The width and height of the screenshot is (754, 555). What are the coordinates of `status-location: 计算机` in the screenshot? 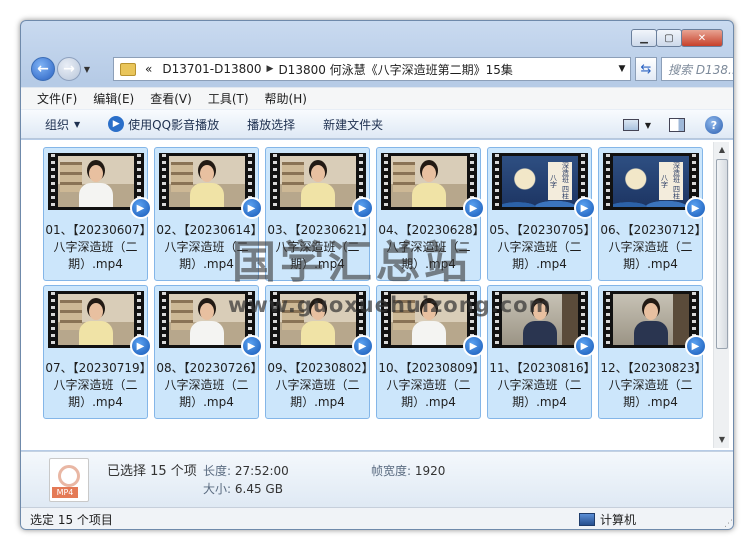 It's located at (607, 519).